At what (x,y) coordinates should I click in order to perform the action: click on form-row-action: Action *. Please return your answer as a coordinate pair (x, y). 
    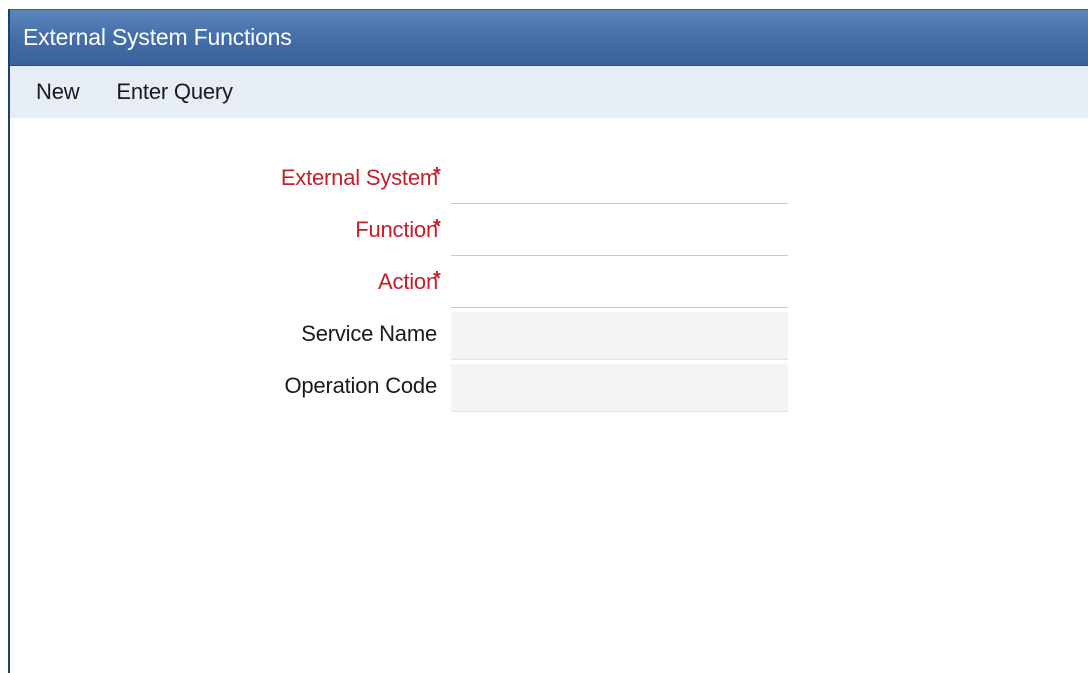
    Looking at the image, I should click on (549, 286).